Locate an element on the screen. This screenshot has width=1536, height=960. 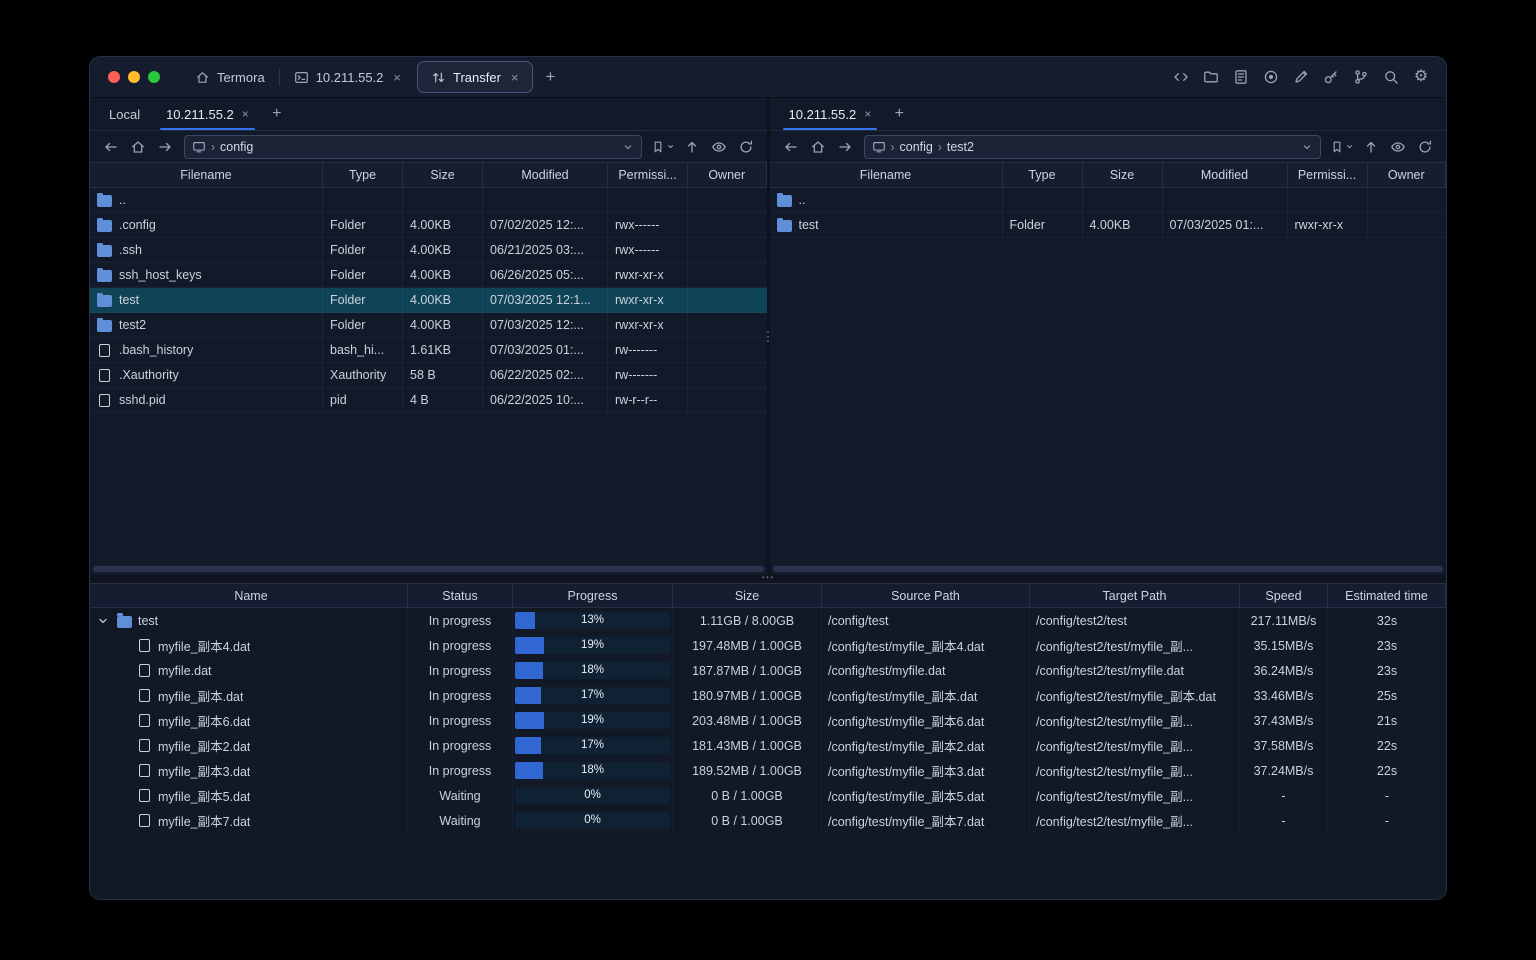
edit-button is located at coordinates (1301, 77).